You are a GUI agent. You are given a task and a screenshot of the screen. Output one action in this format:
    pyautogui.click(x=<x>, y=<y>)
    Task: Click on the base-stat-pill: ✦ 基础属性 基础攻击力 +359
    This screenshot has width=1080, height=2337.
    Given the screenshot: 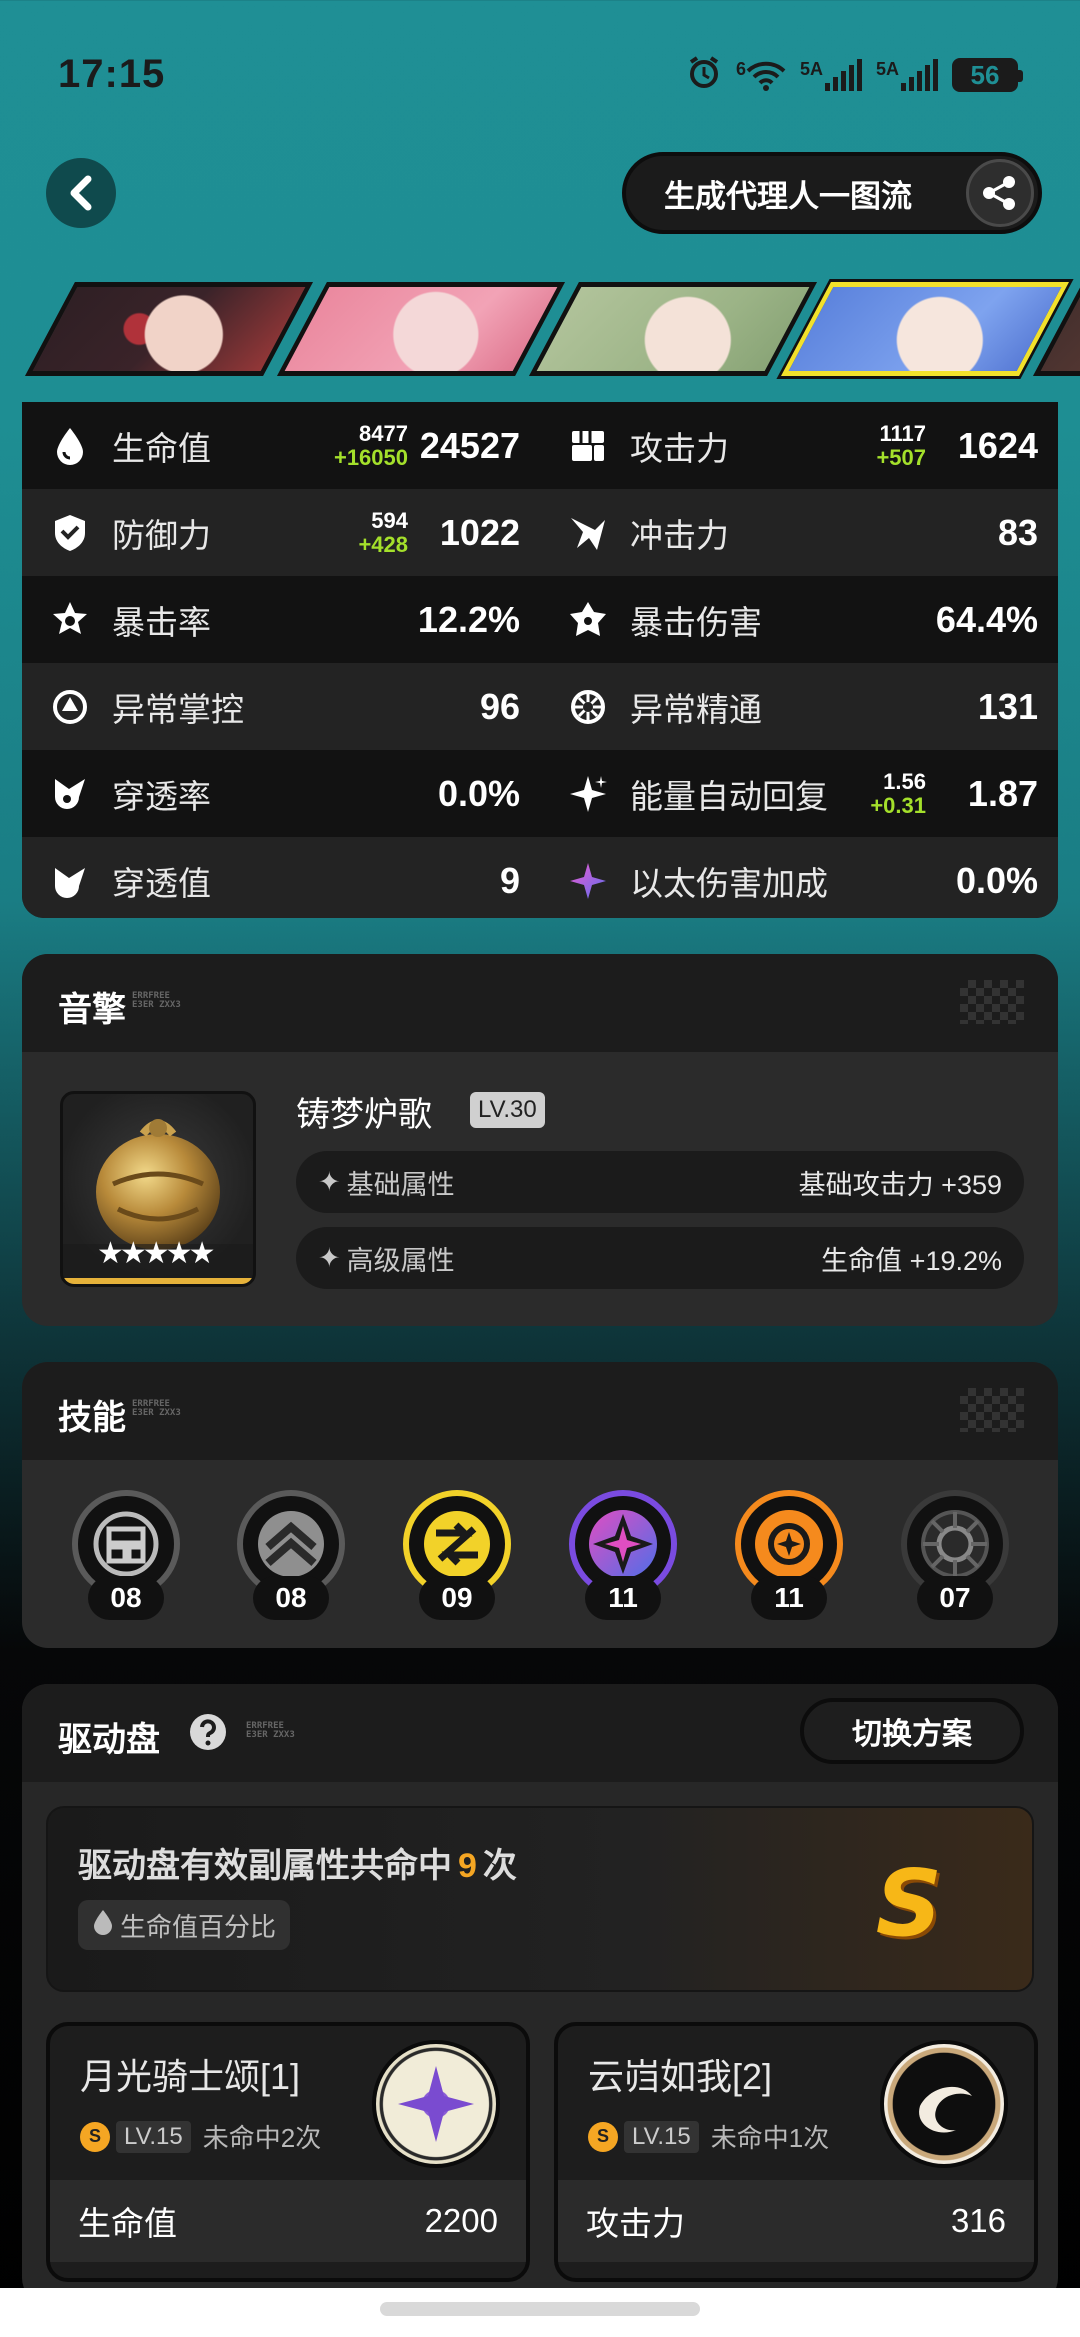 What is the action you would take?
    pyautogui.click(x=660, y=1182)
    